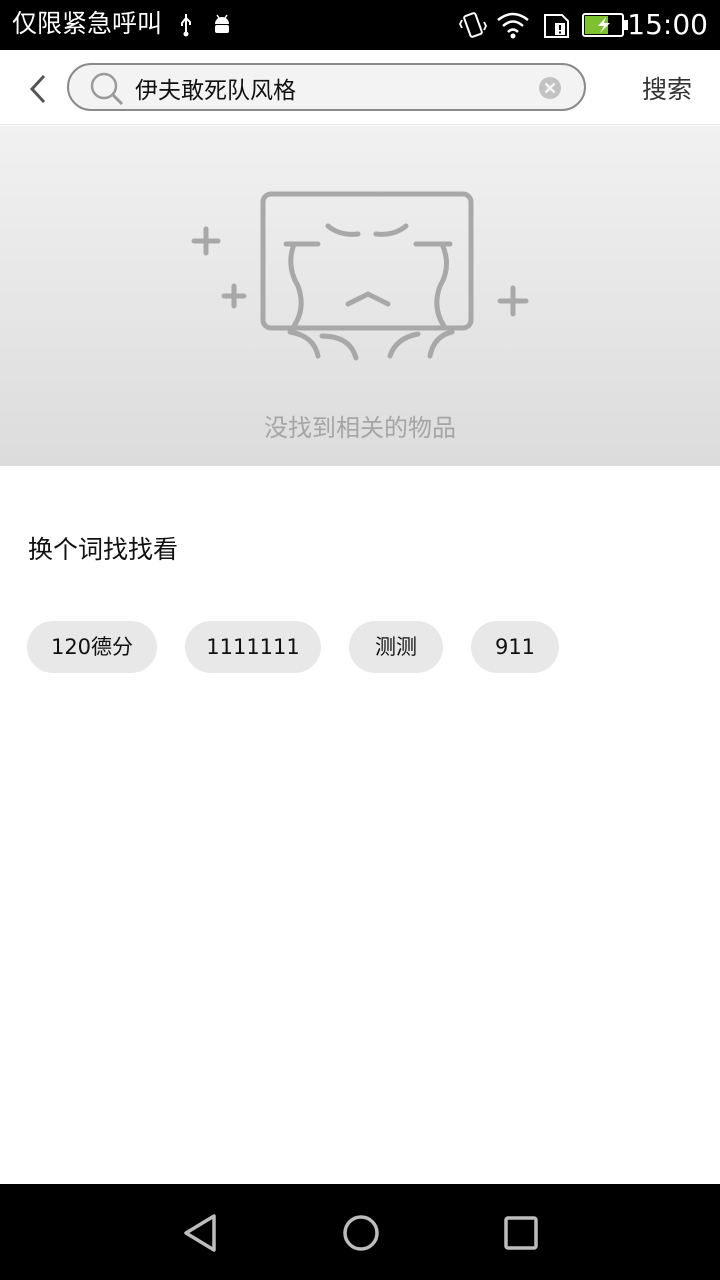 This screenshot has height=1280, width=720. I want to click on search-button: 搜索, so click(667, 88).